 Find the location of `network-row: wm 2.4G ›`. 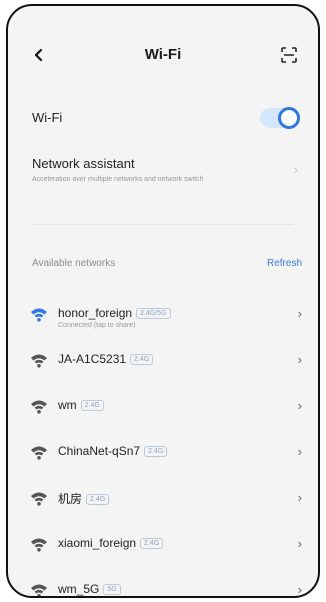

network-row: wm 2.4G › is located at coordinates (163, 408).